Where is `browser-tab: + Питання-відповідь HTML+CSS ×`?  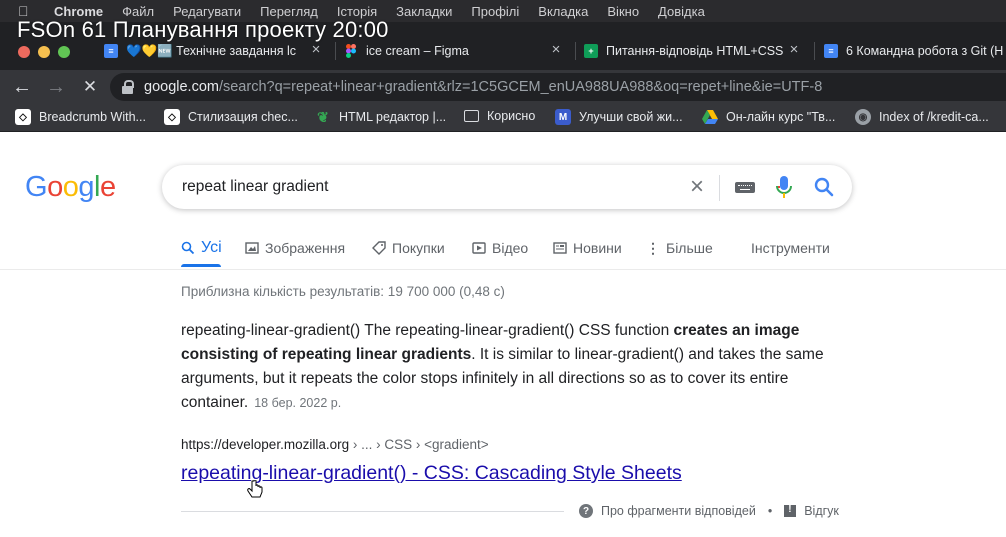 browser-tab: + Питання-відповідь HTML+CSS × is located at coordinates (696, 51).